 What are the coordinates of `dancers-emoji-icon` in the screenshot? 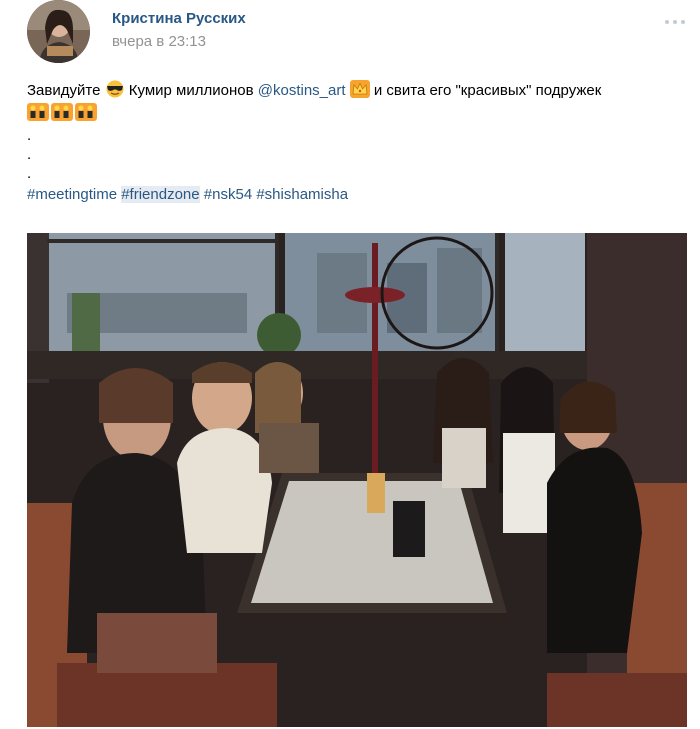 It's located at (62, 114).